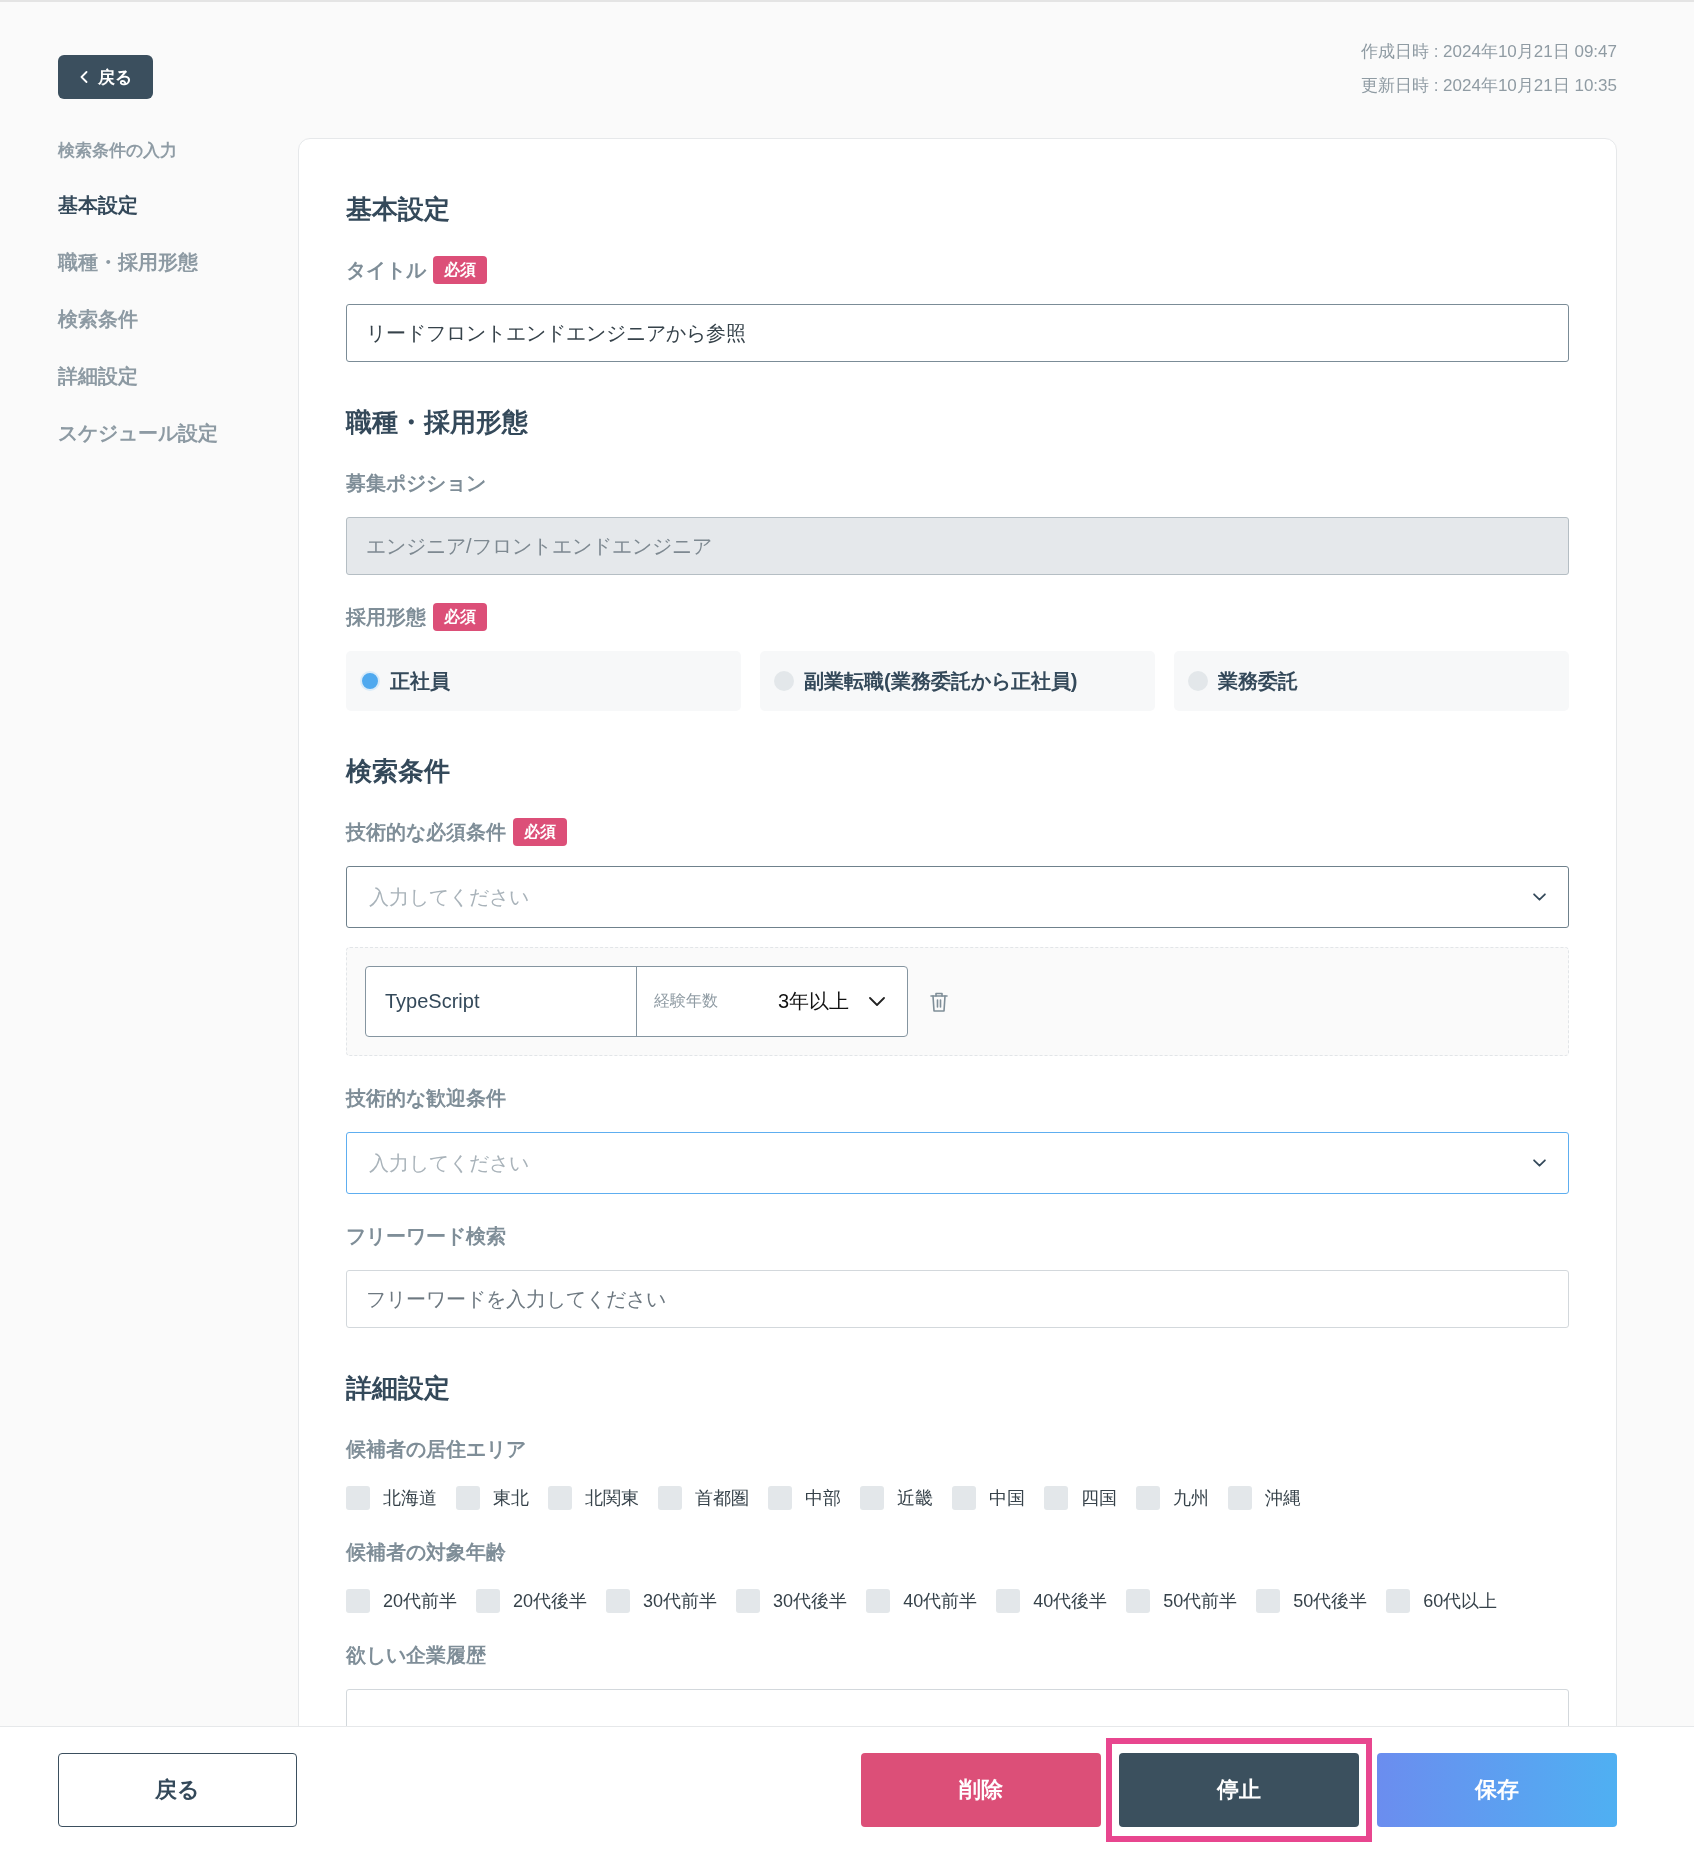  What do you see at coordinates (550, 1601) in the screenshot?
I see `checkbox-label: 20代後半` at bounding box center [550, 1601].